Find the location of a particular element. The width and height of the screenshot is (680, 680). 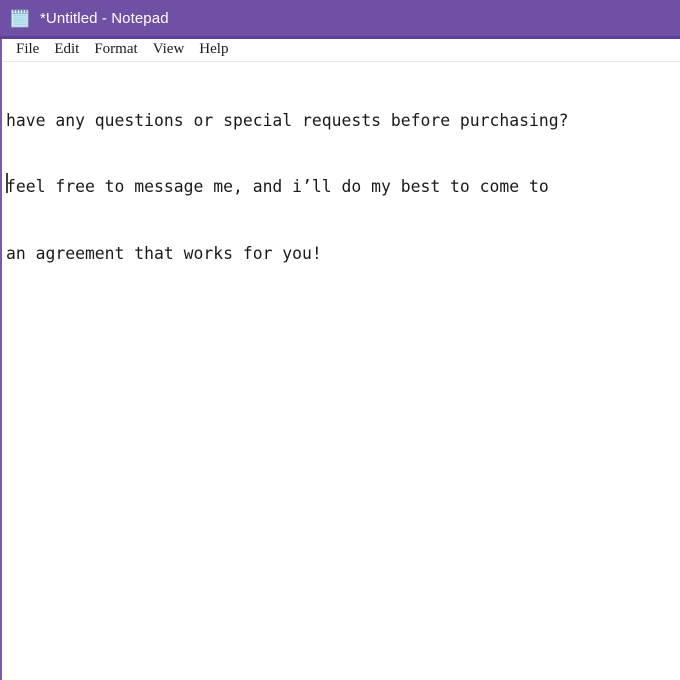

notepad-icon is located at coordinates (20, 18).